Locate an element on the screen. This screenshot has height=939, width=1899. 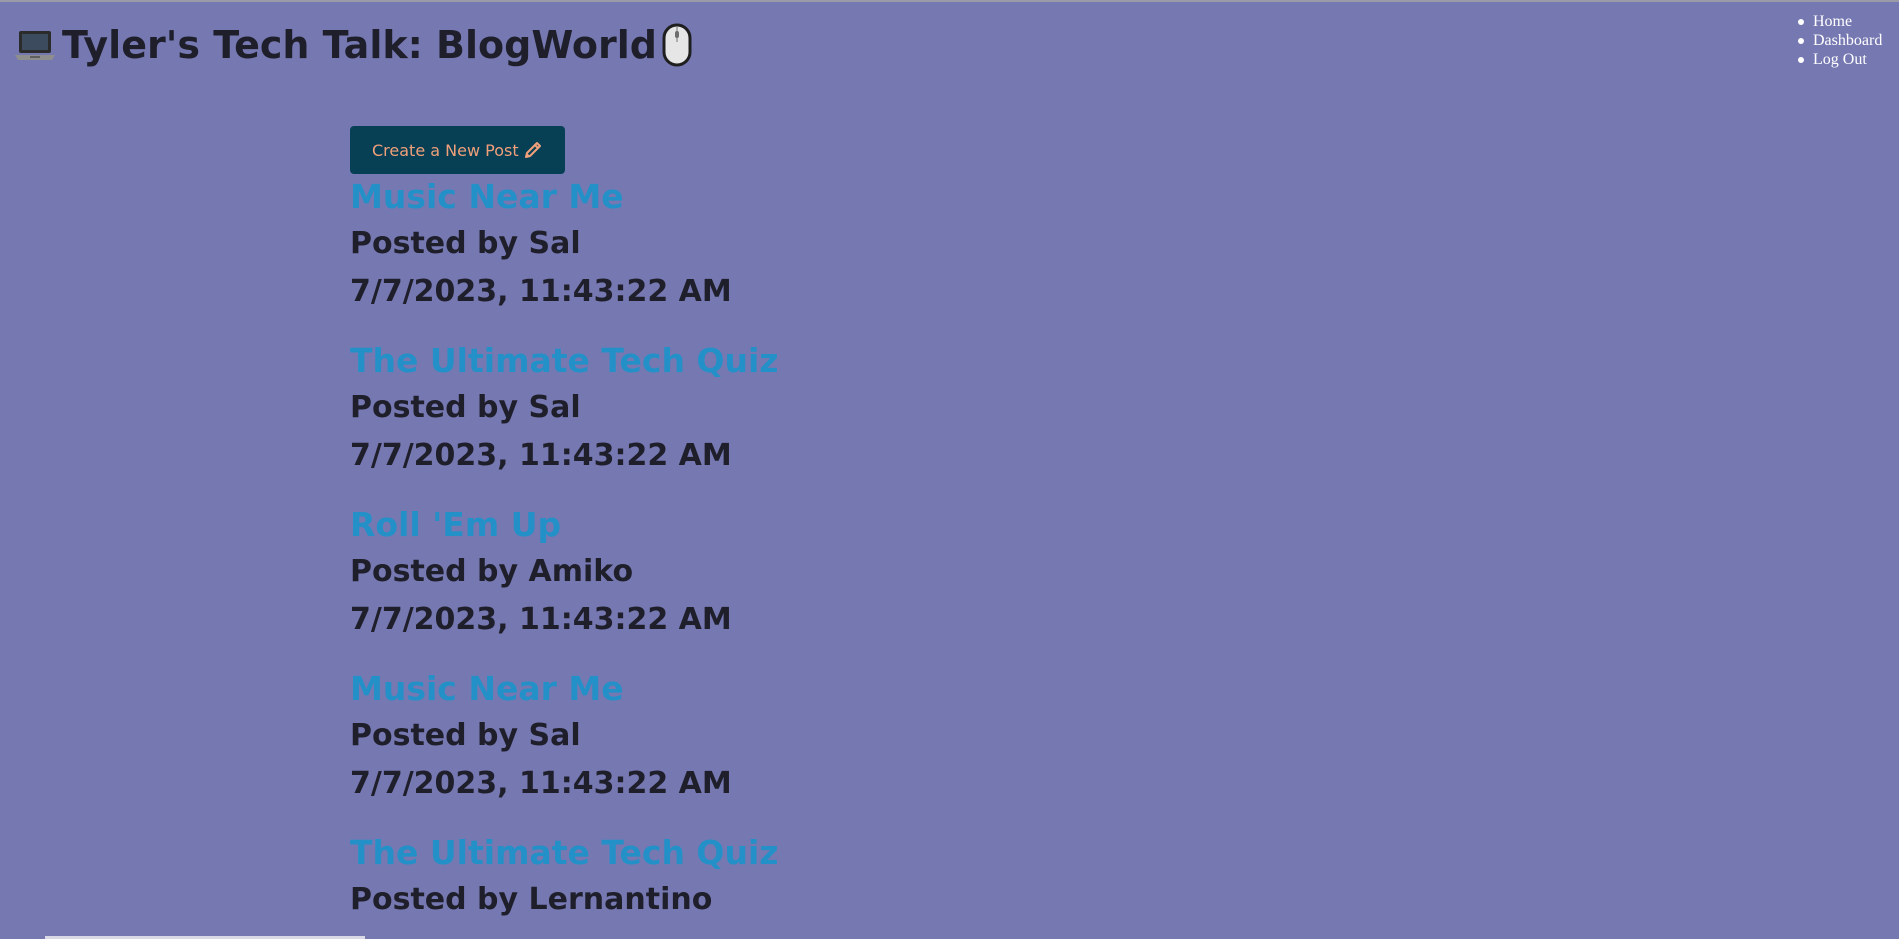
site-header: Tyler's Tech Talk: BlogWorld is located at coordinates (352, 45).